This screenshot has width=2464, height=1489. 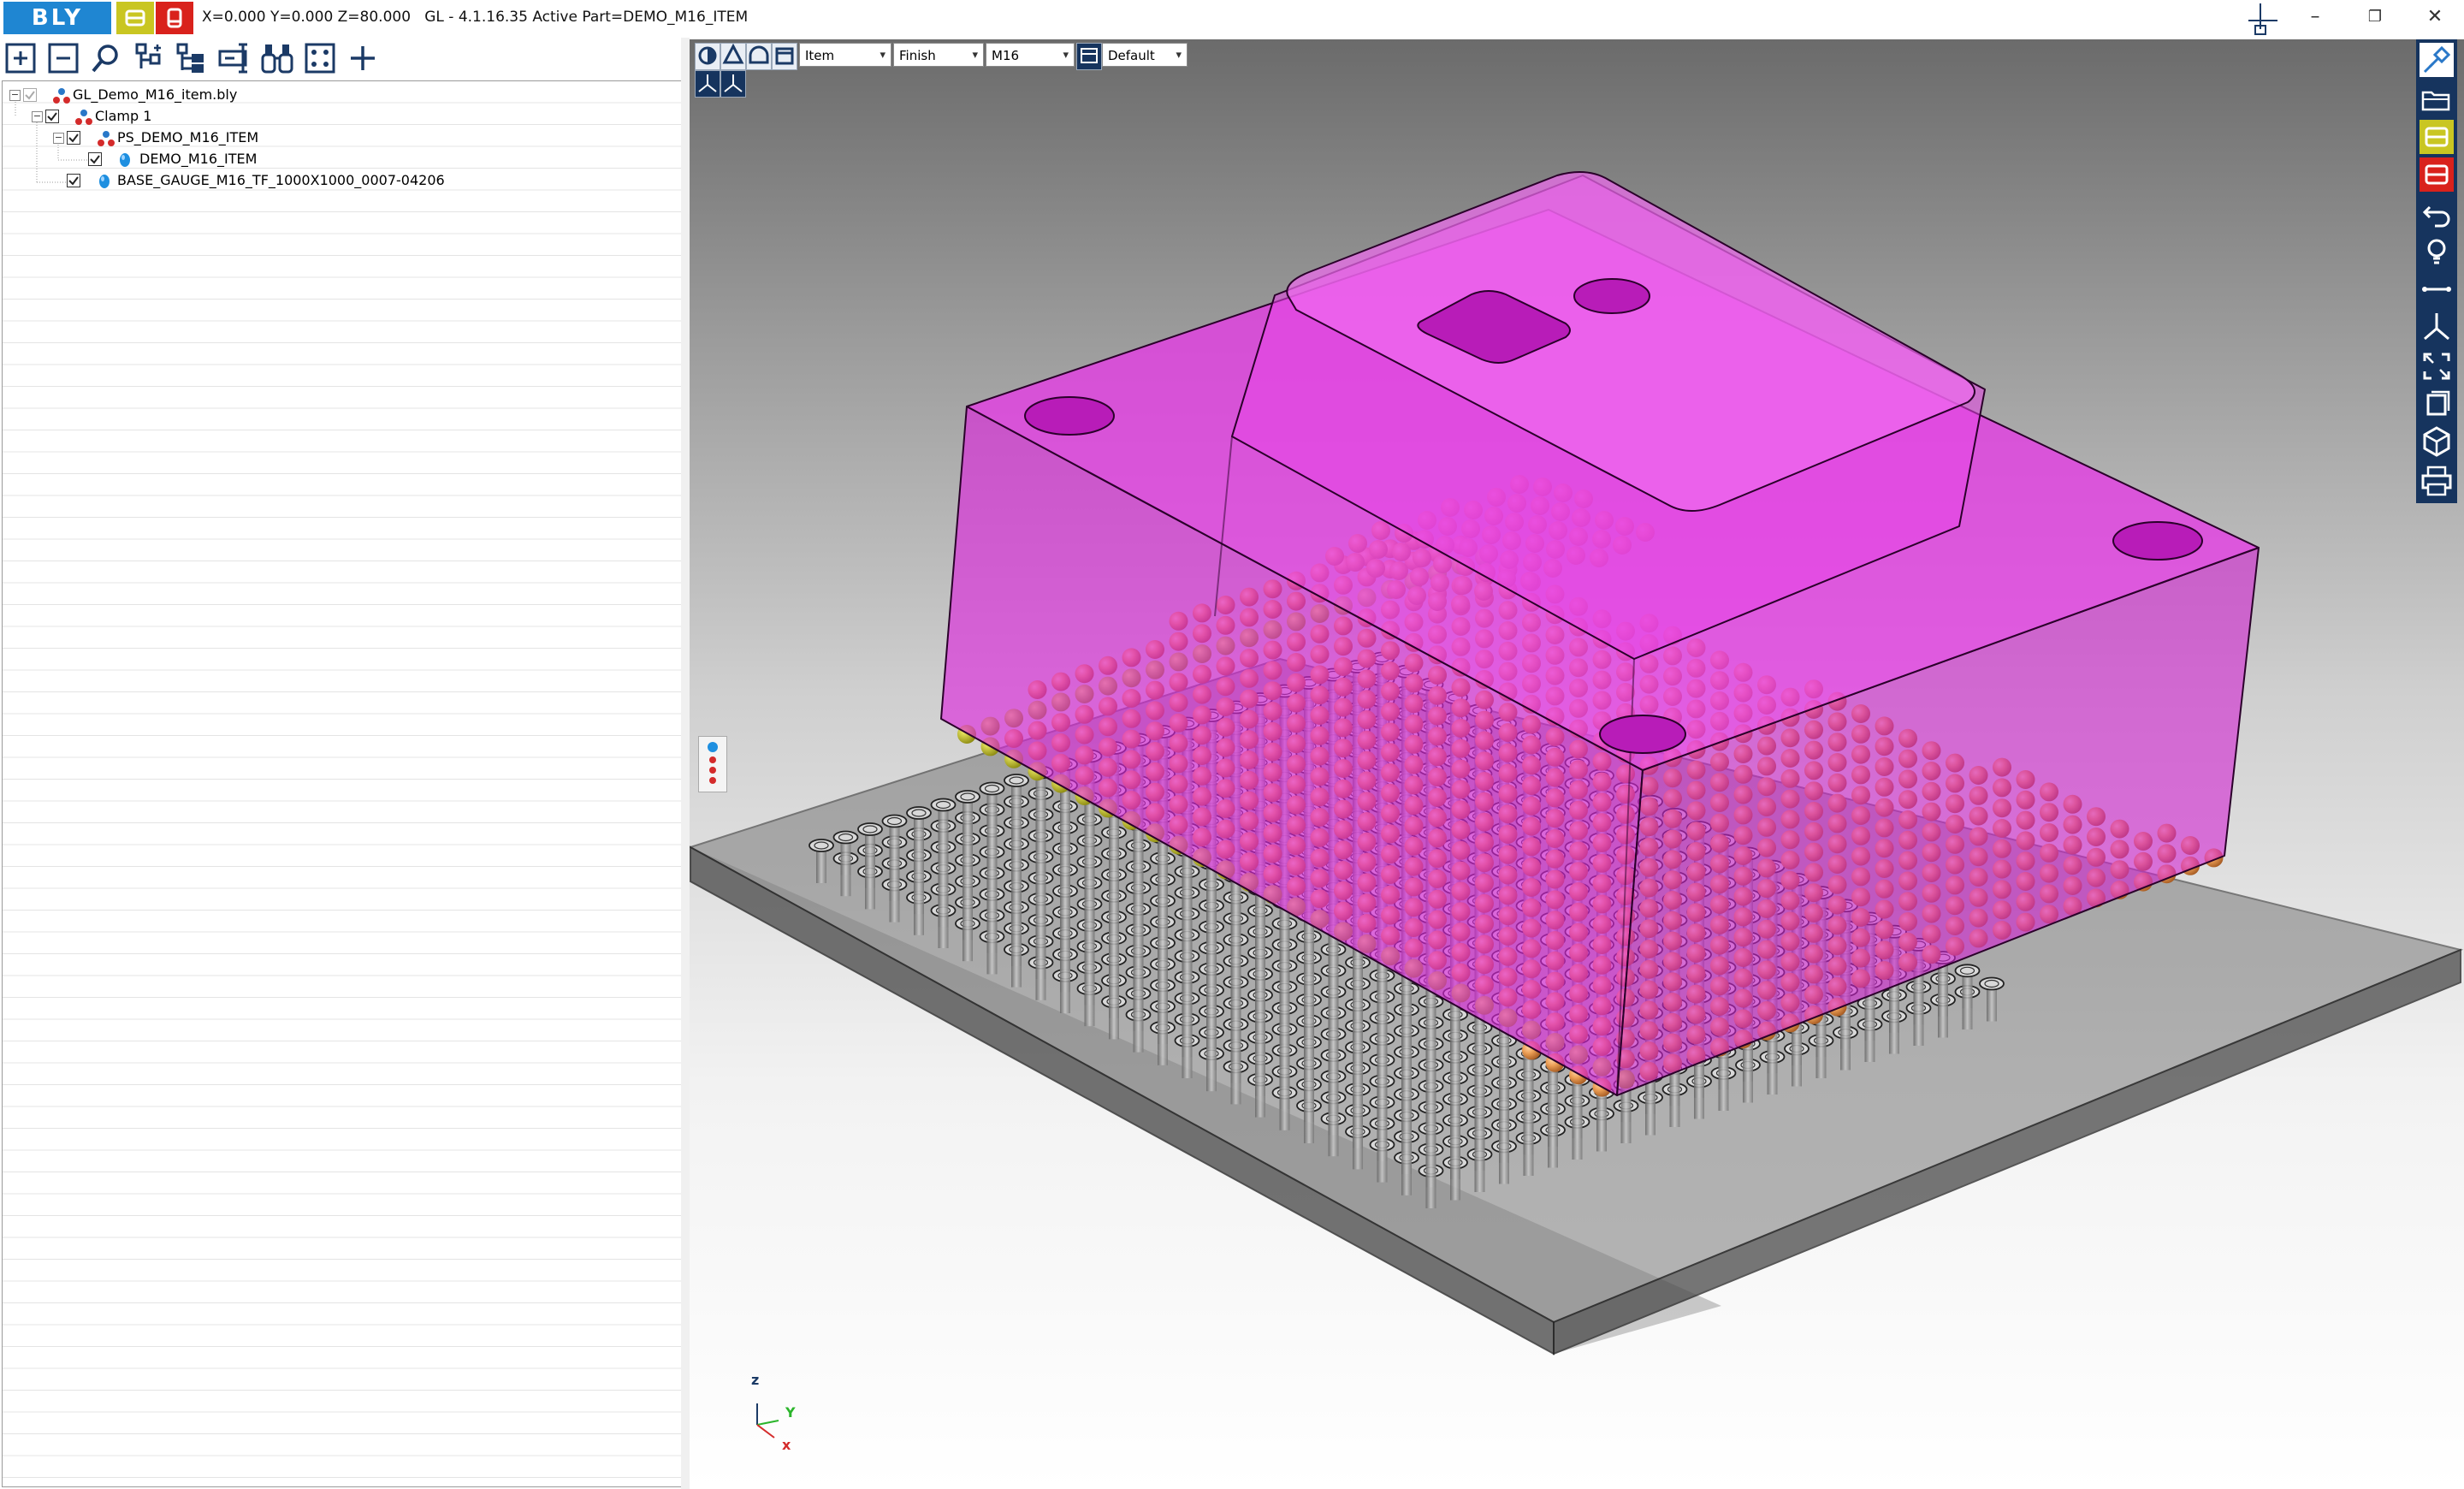 I want to click on axis-z-label: z, so click(x=755, y=1380).